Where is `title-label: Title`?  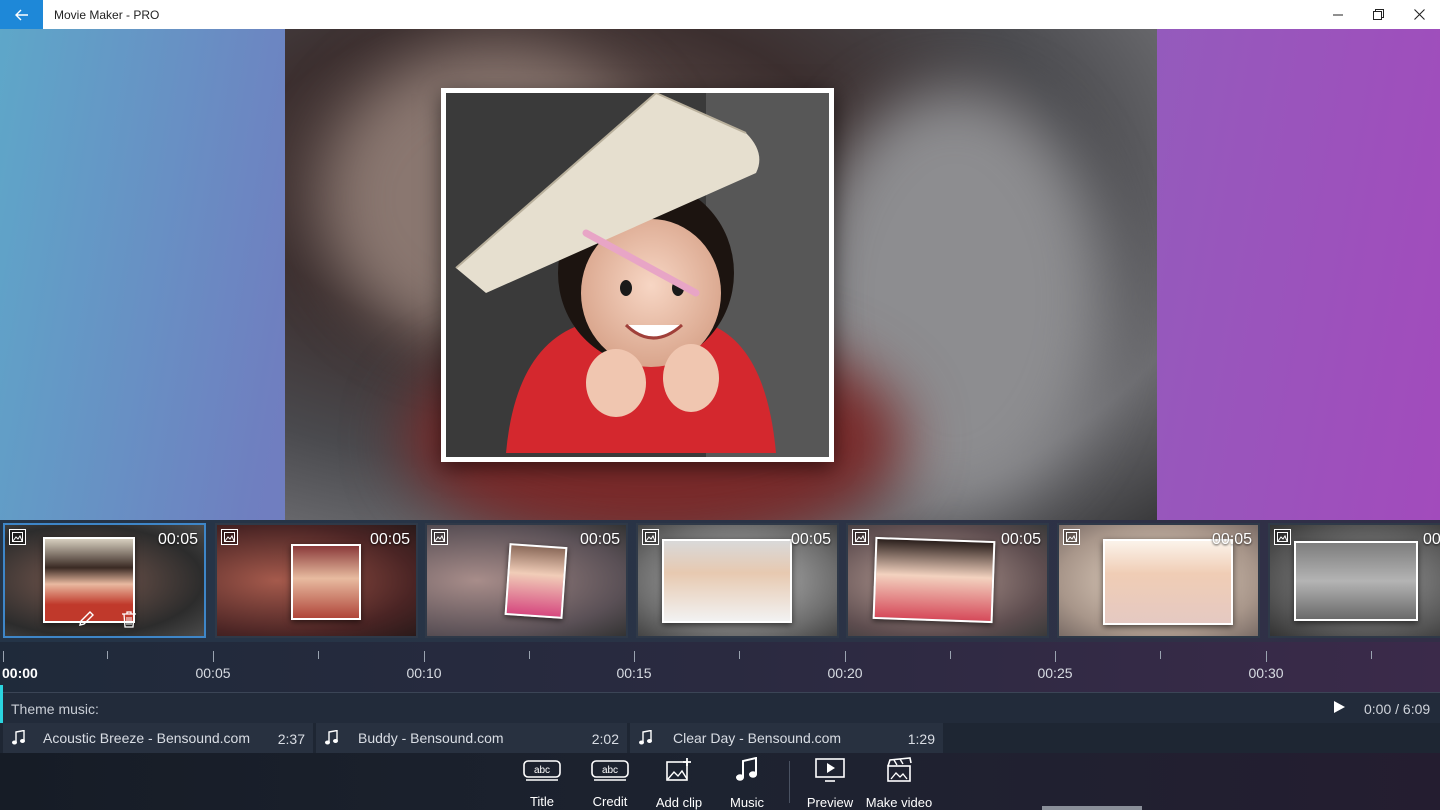
title-label: Title is located at coordinates (542, 801).